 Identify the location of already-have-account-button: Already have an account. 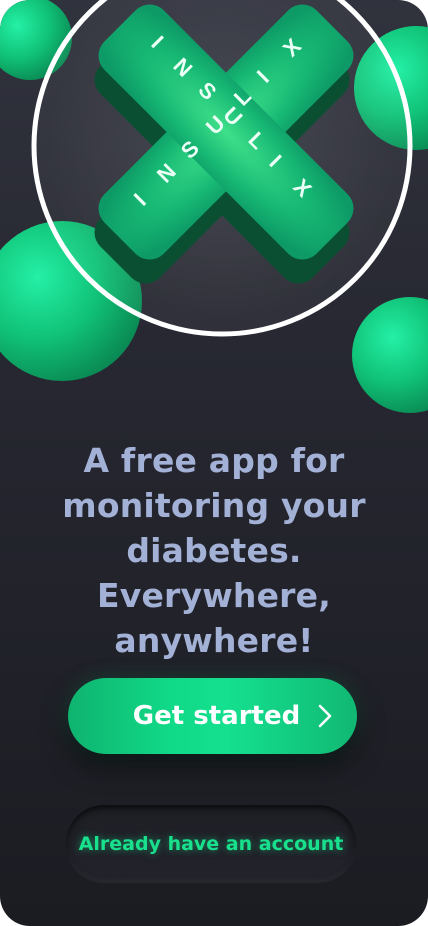
(211, 843).